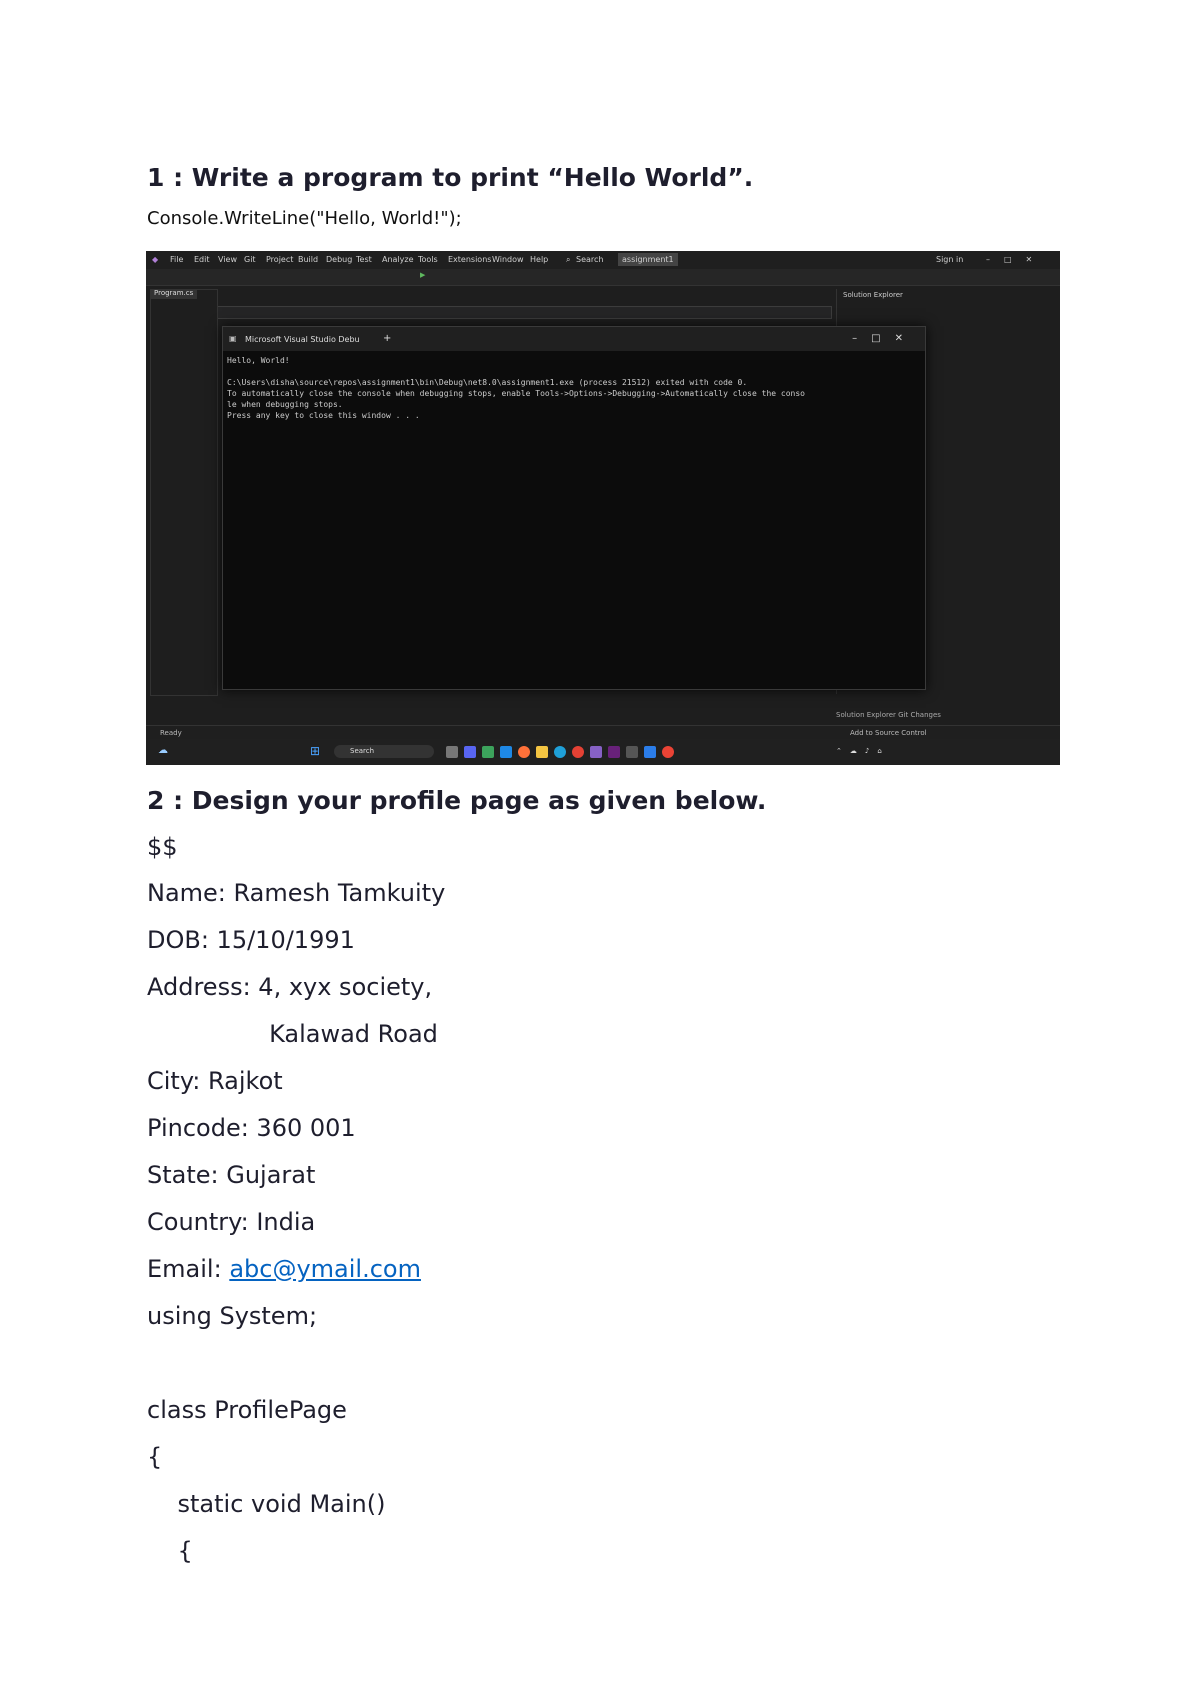  What do you see at coordinates (232, 1316) in the screenshot?
I see `code-line: using System;` at bounding box center [232, 1316].